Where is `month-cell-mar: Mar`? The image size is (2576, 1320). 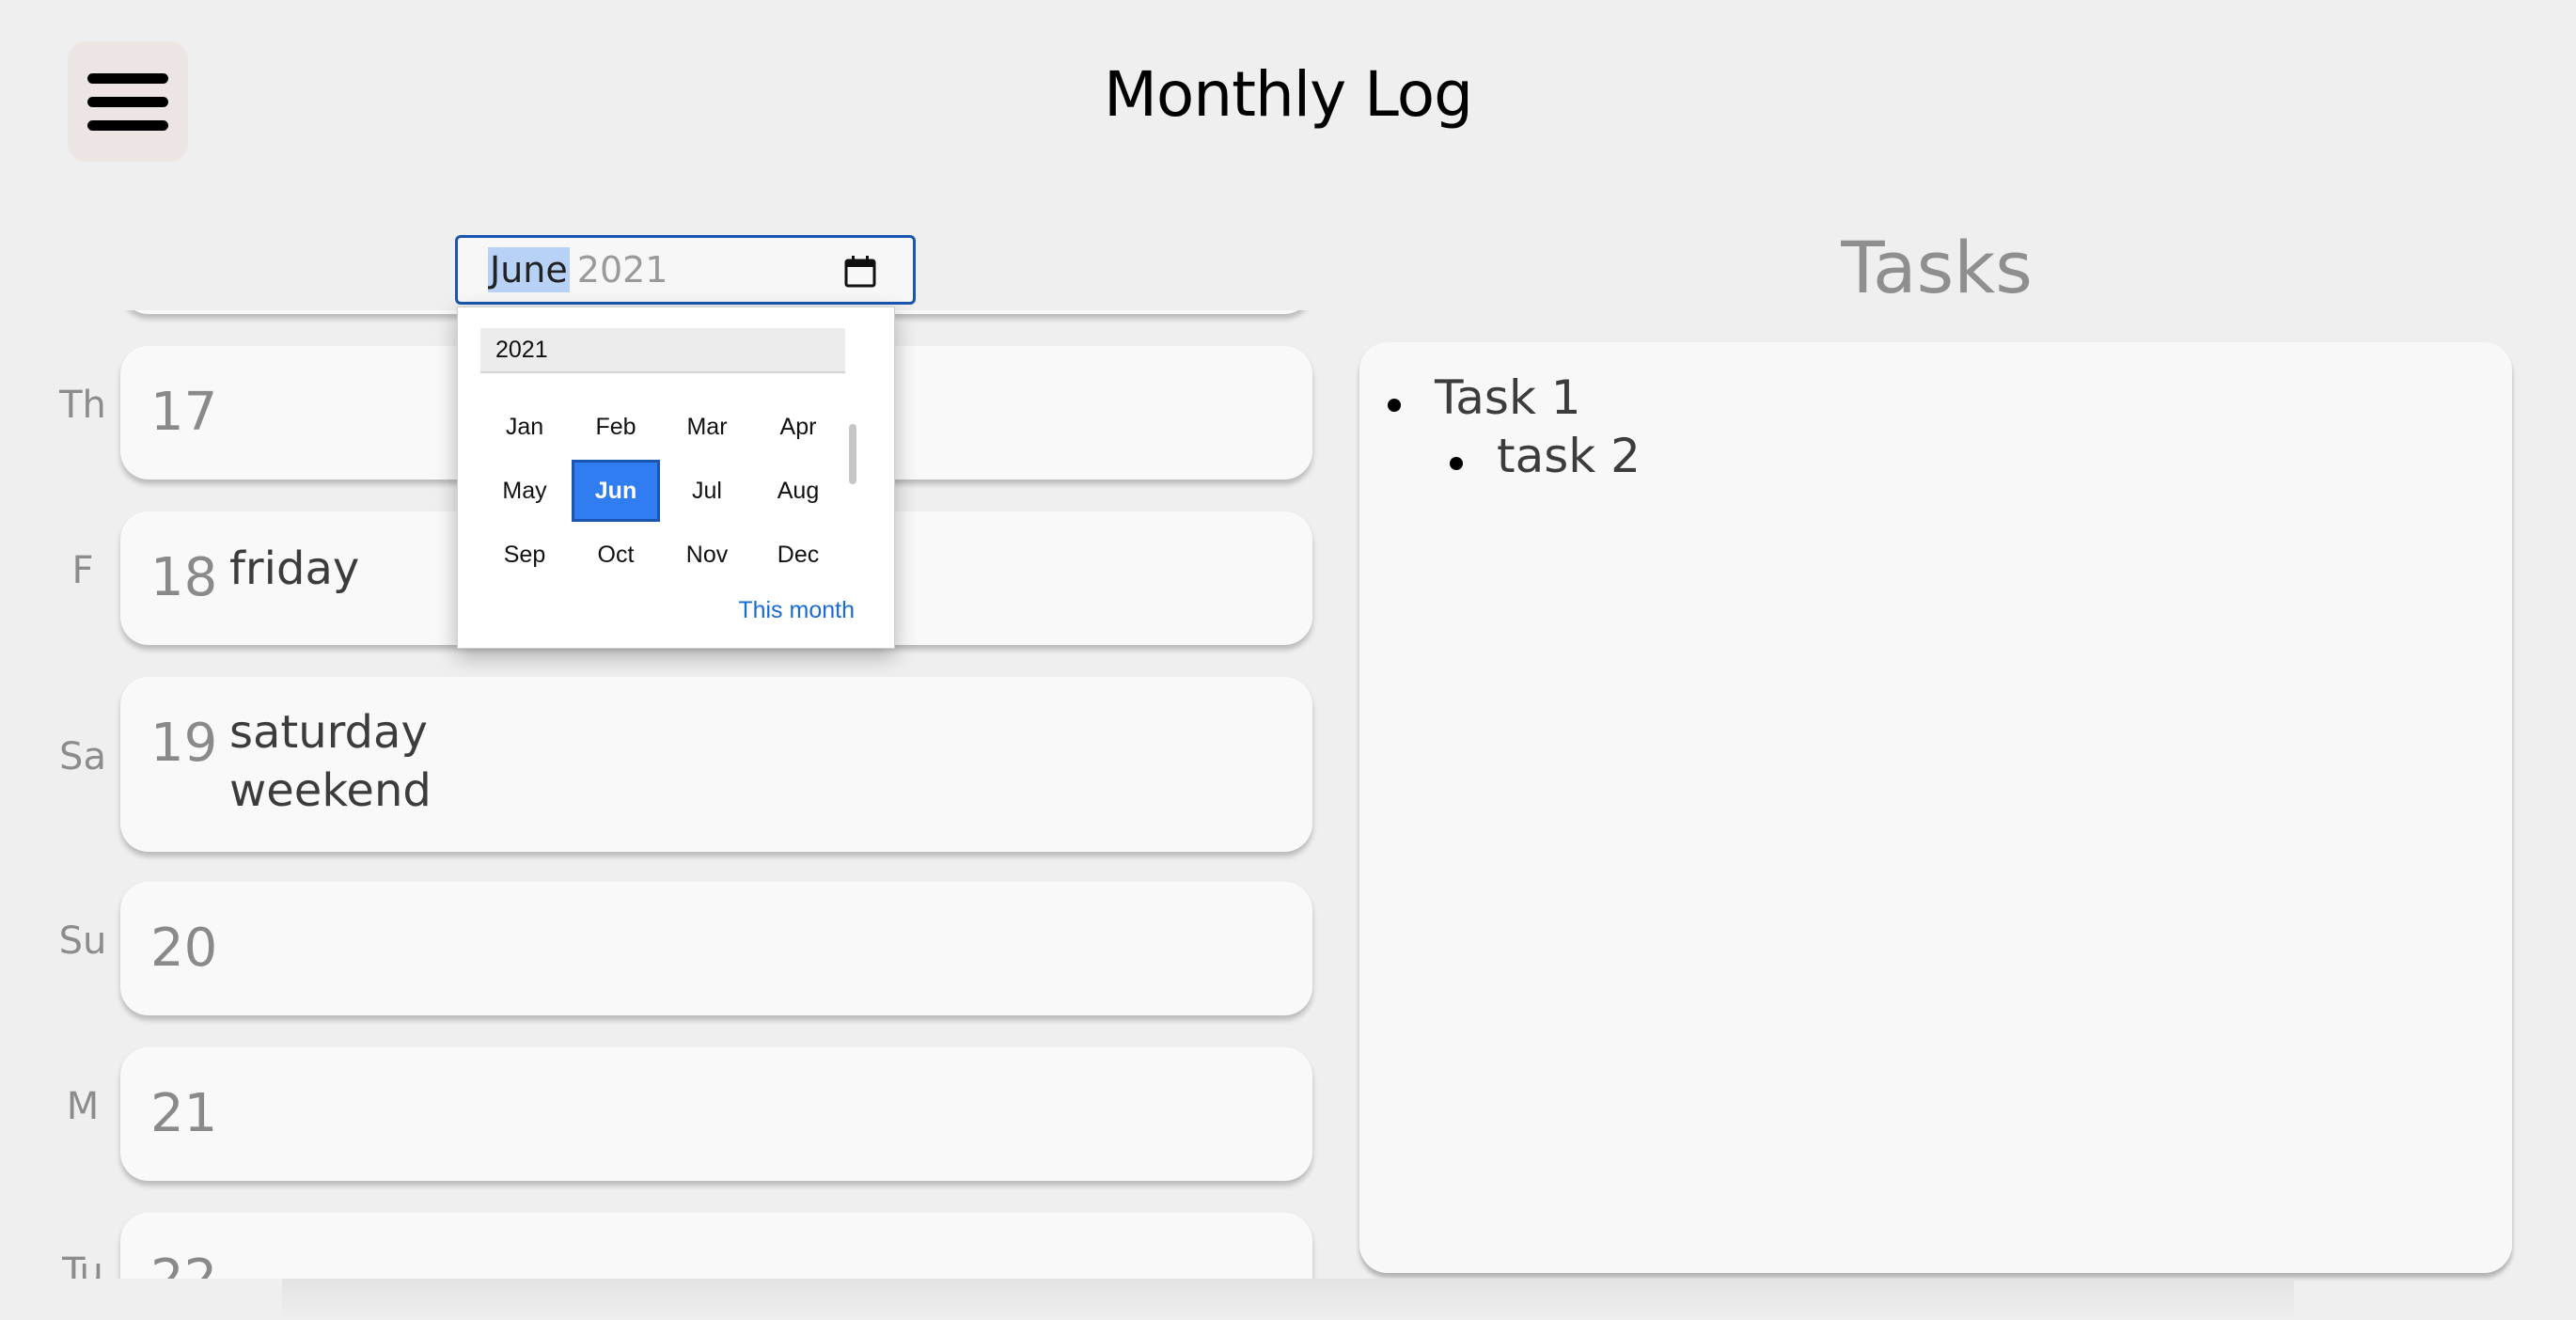
month-cell-mar: Mar is located at coordinates (707, 427).